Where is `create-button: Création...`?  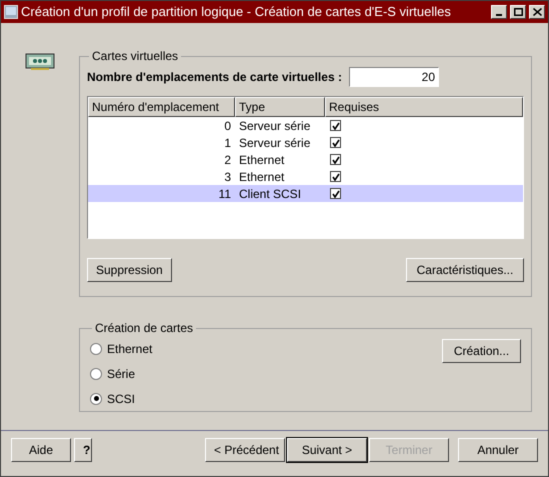
create-button: Création... is located at coordinates (481, 351).